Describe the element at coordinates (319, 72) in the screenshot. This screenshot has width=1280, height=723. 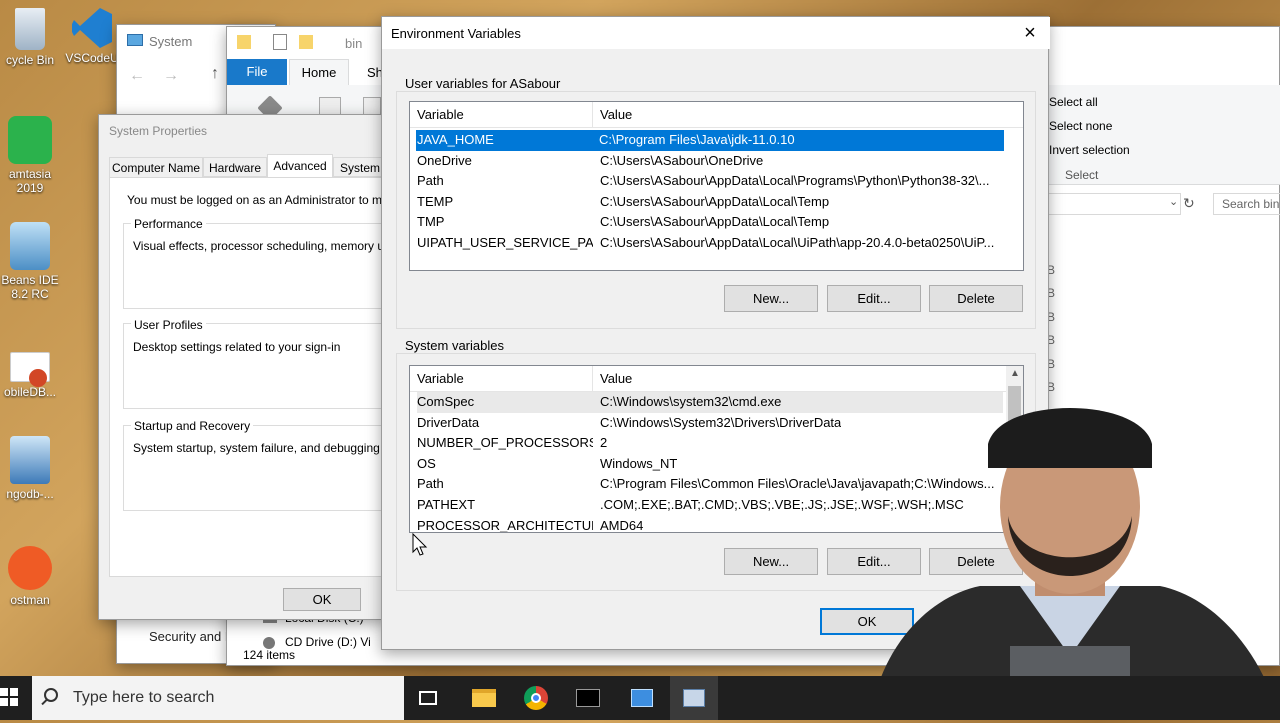
I see `ribbon-tab-home: Home` at that location.